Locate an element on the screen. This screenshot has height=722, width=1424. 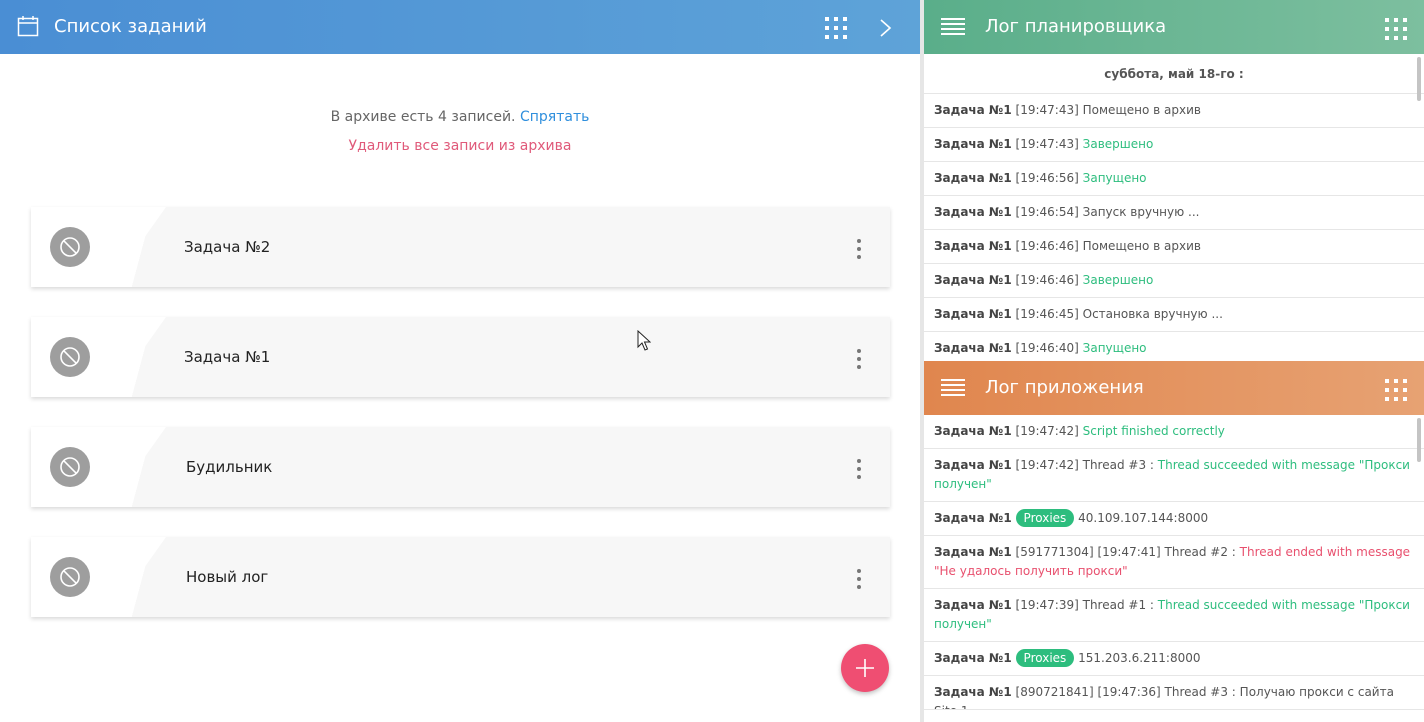
archive-info: В архиве есть 4 записей. Спрятать is located at coordinates (460, 117).